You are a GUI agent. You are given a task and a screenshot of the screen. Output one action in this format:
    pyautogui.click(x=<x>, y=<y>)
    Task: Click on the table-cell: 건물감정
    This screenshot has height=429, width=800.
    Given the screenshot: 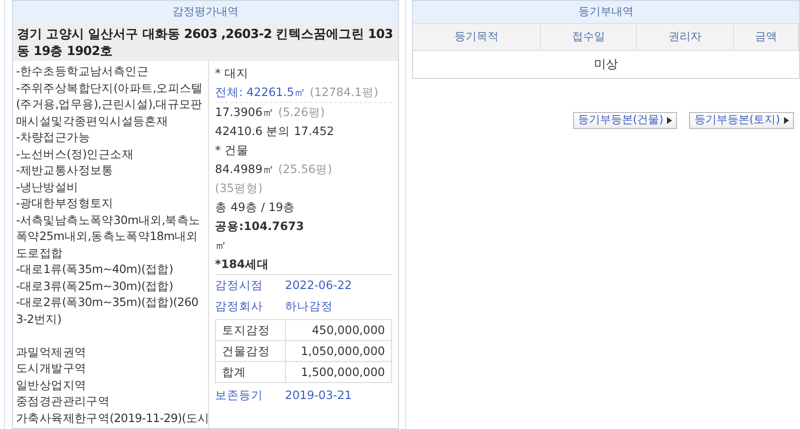 What is the action you would take?
    pyautogui.click(x=251, y=351)
    